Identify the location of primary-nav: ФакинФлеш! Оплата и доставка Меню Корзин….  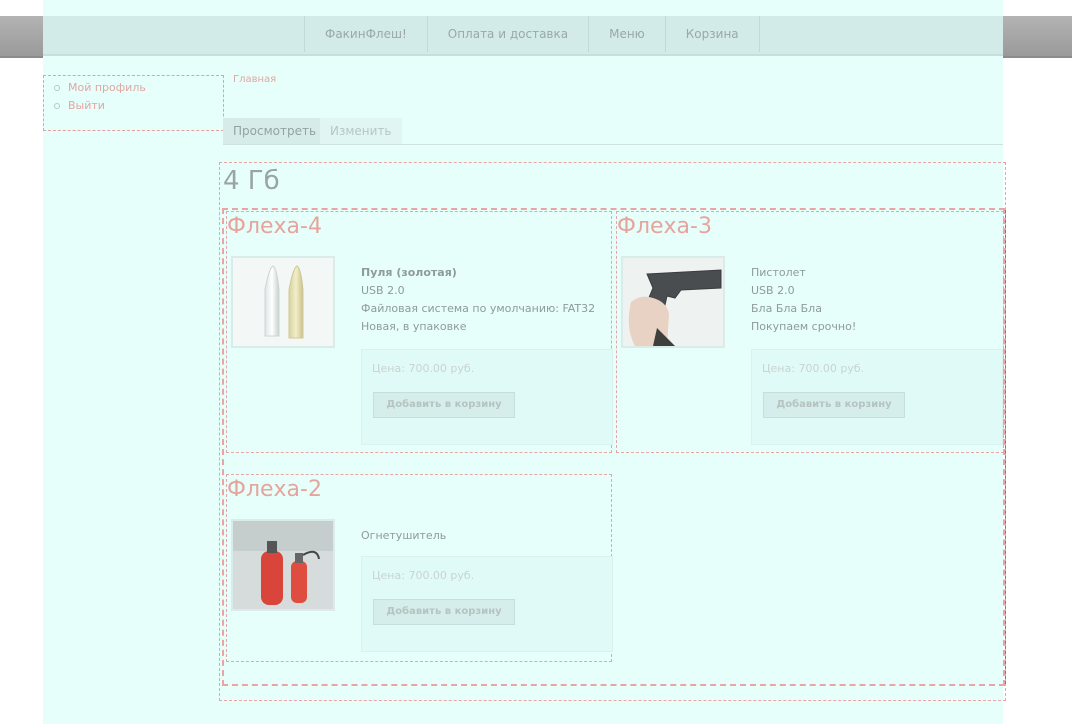
(523, 36).